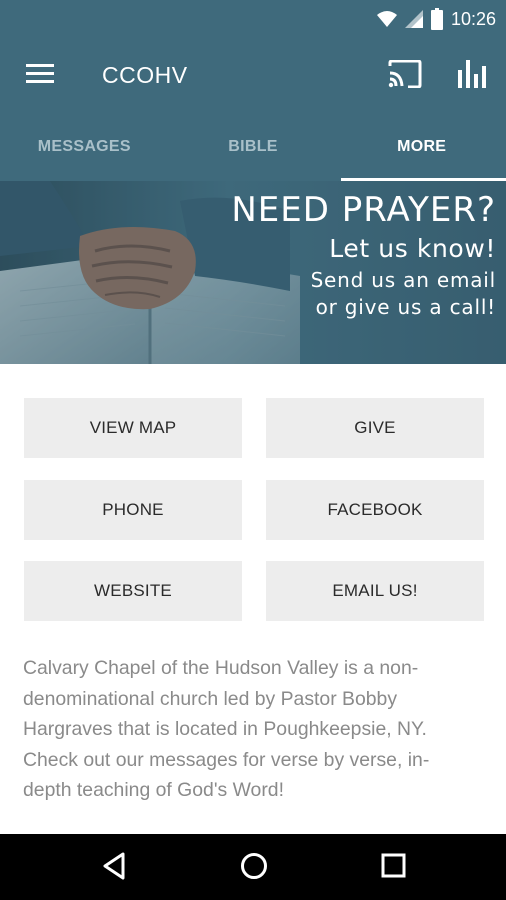 The image size is (506, 900). Describe the element at coordinates (403, 280) in the screenshot. I see `banner-line-1: Send us an email` at that location.